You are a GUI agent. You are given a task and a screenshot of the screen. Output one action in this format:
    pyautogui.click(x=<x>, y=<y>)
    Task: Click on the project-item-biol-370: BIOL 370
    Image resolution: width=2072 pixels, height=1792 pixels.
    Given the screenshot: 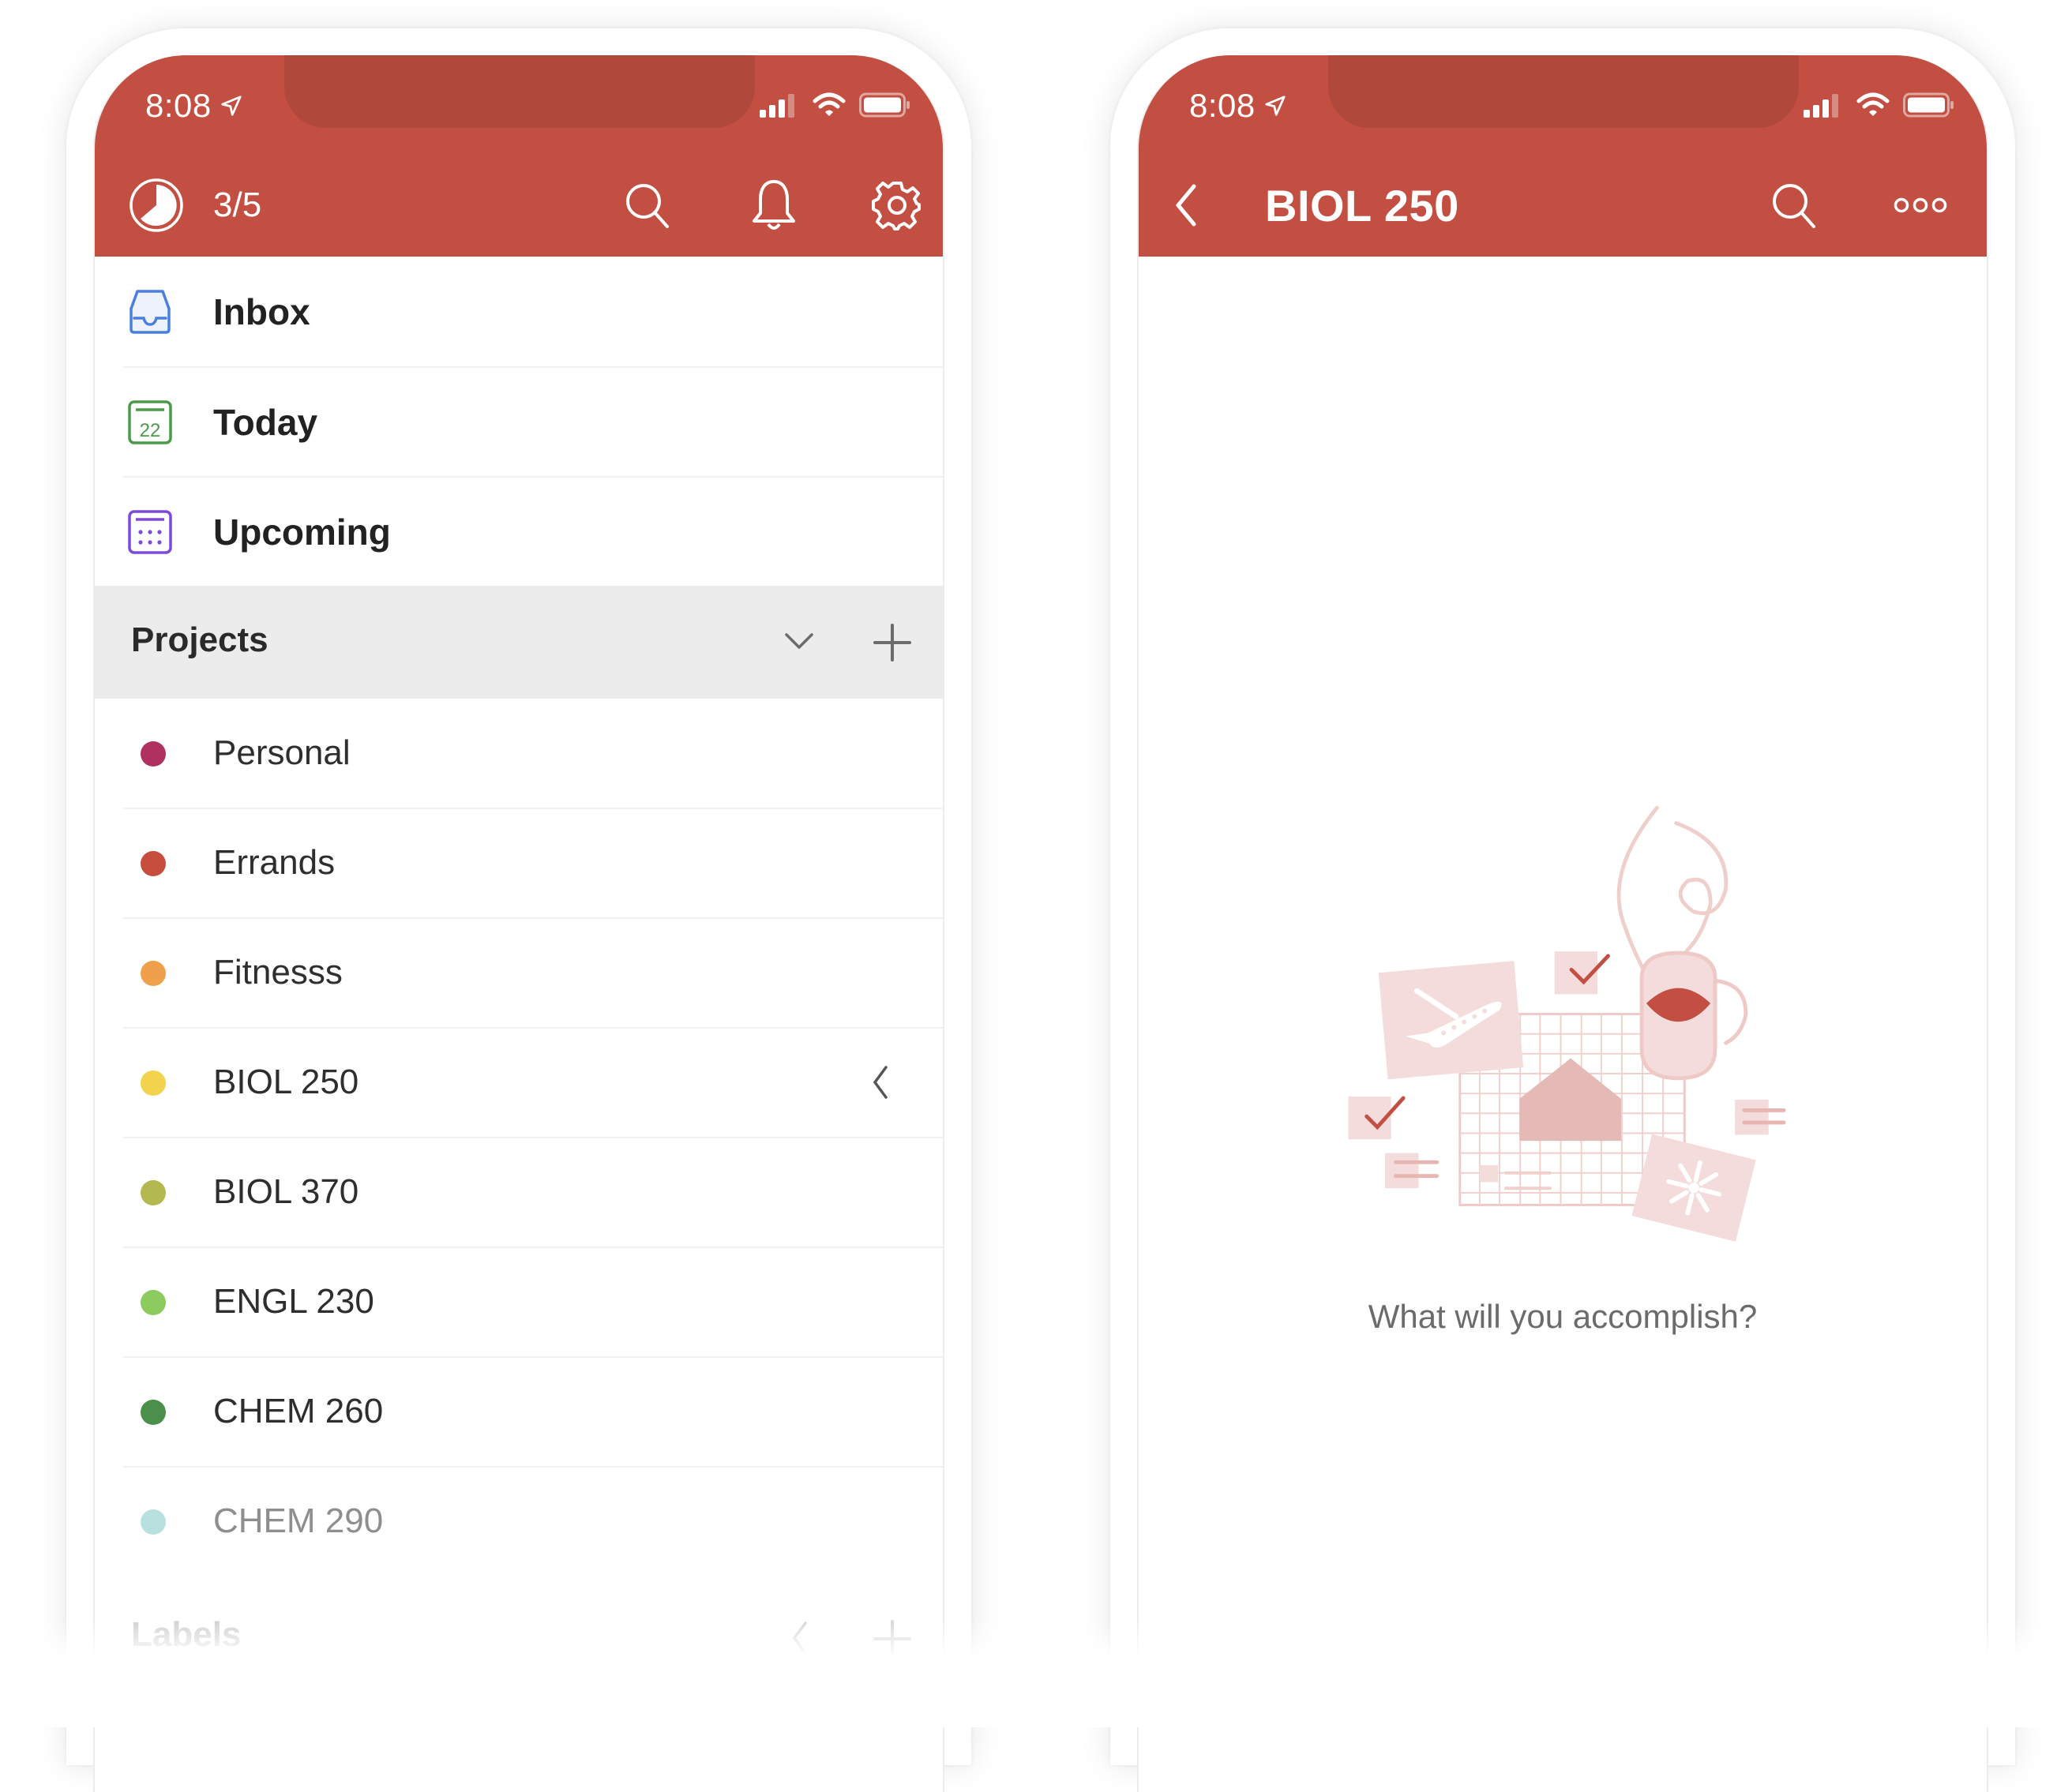 What is the action you would take?
    pyautogui.click(x=519, y=1193)
    